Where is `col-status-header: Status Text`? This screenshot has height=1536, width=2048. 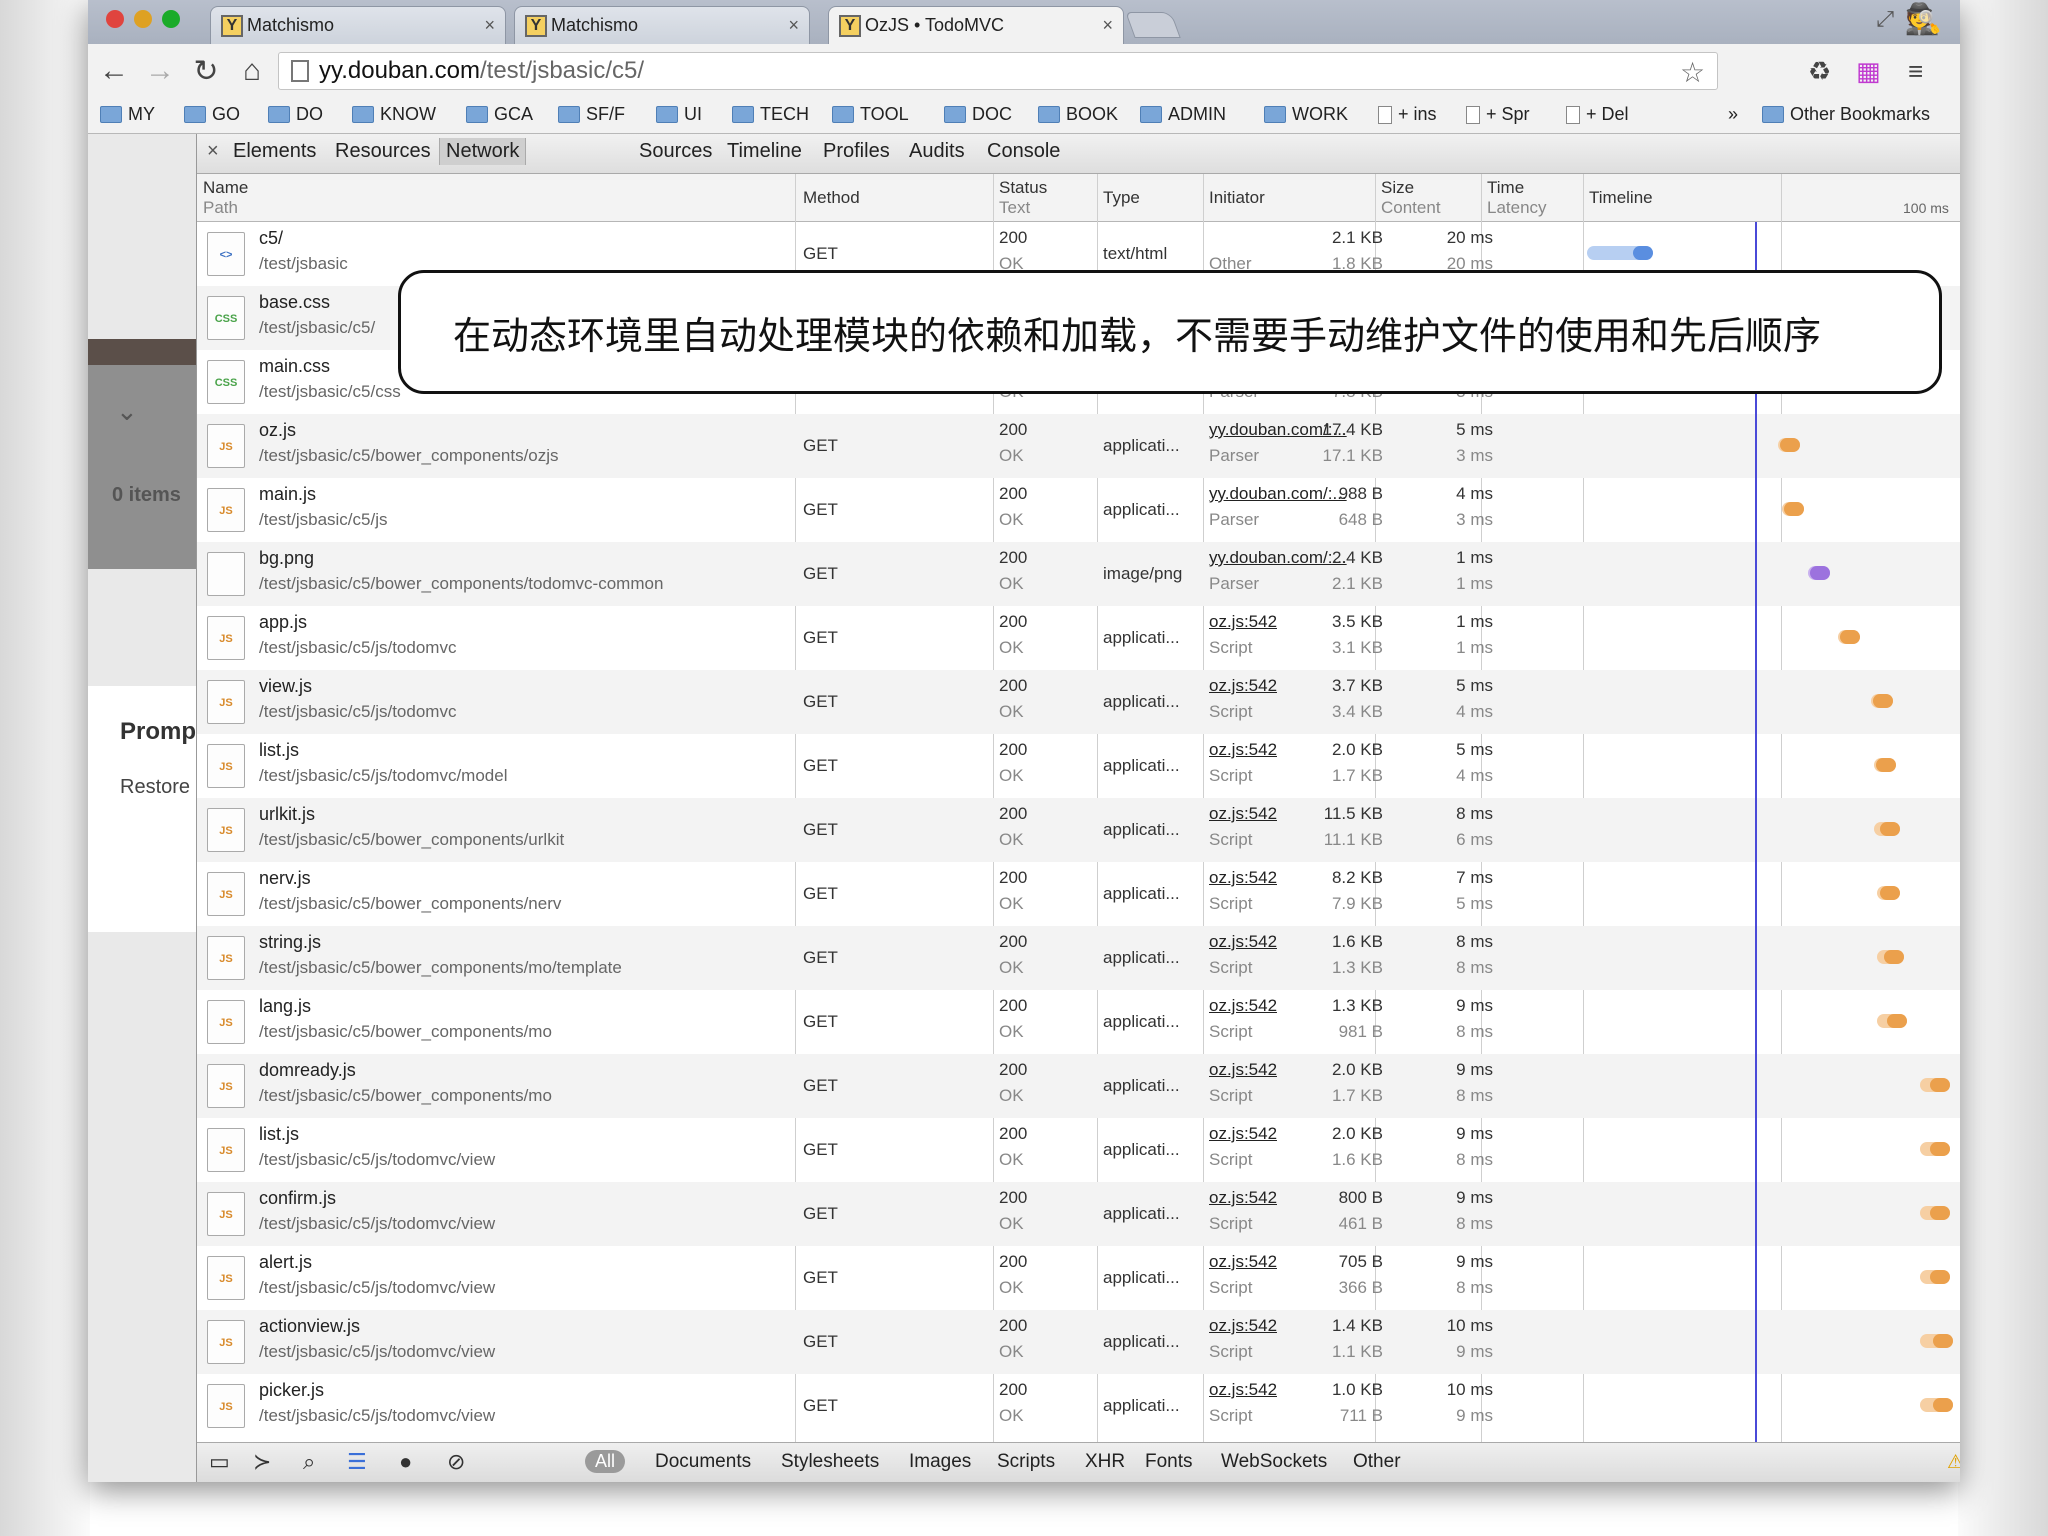
col-status-header: Status Text is located at coordinates (1023, 198).